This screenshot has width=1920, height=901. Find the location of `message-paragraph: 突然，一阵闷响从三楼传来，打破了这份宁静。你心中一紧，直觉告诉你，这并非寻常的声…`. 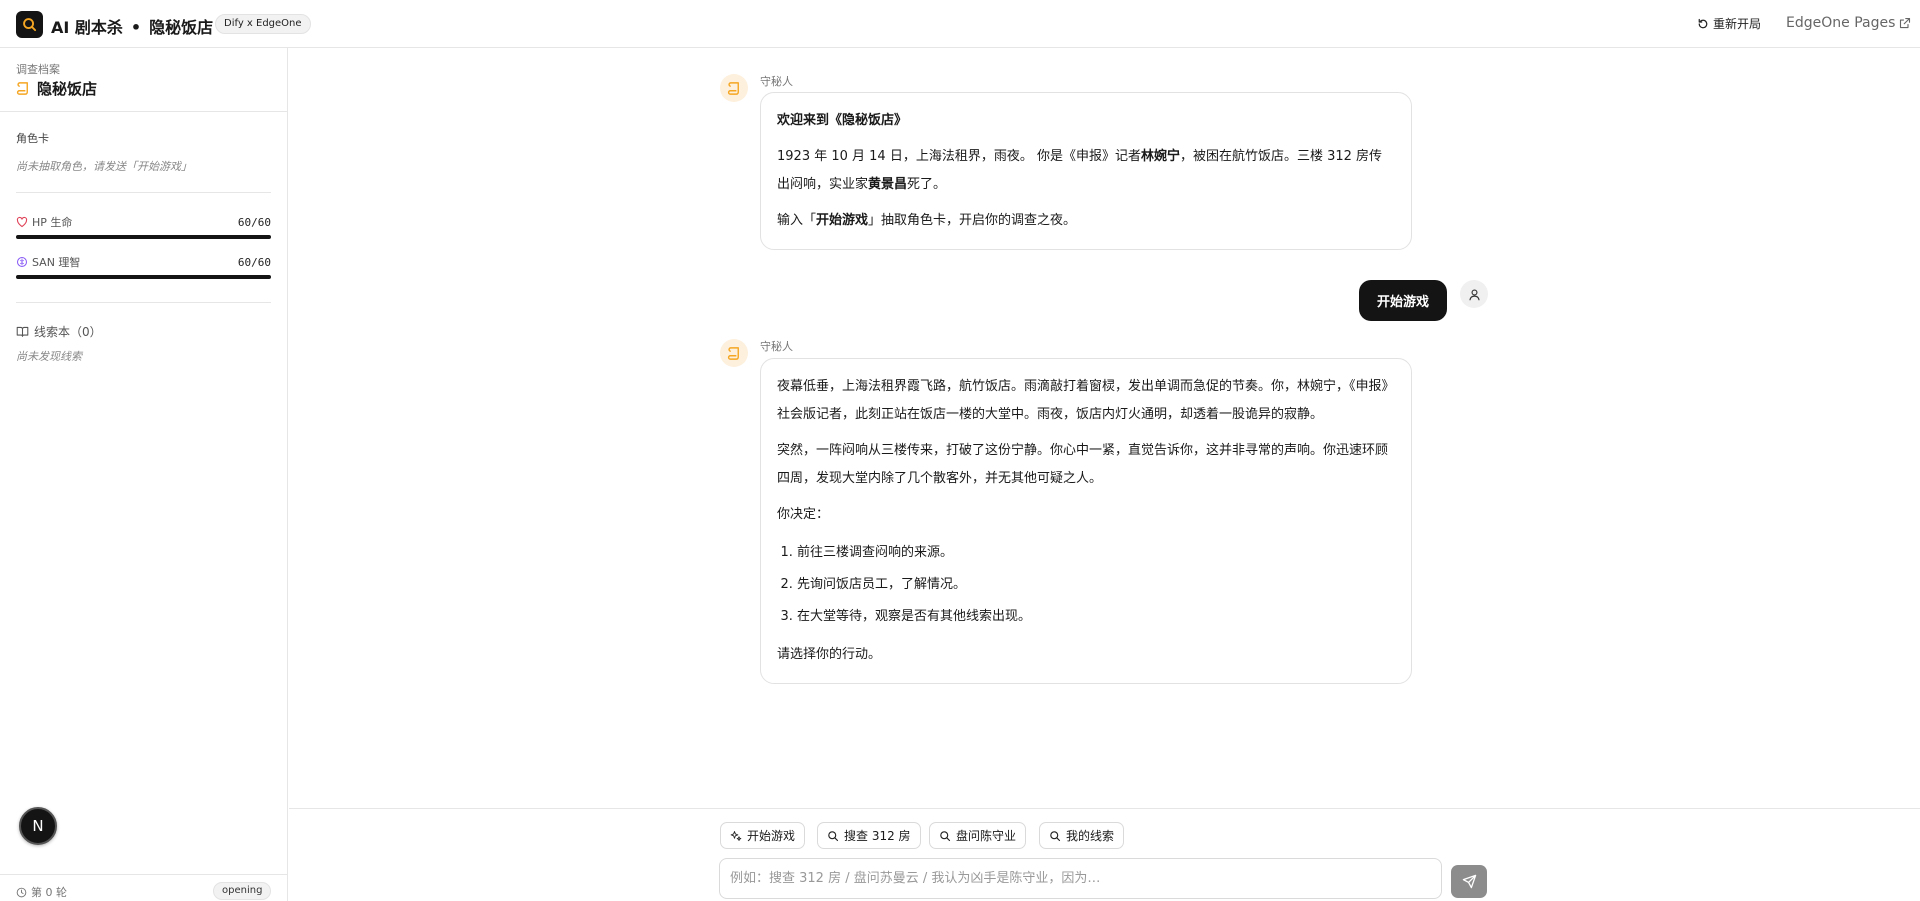

message-paragraph: 突然，一阵闷响从三楼传来，打破了这份宁静。你心中一紧，直觉告诉你，这并非寻常的声… is located at coordinates (1083, 464).